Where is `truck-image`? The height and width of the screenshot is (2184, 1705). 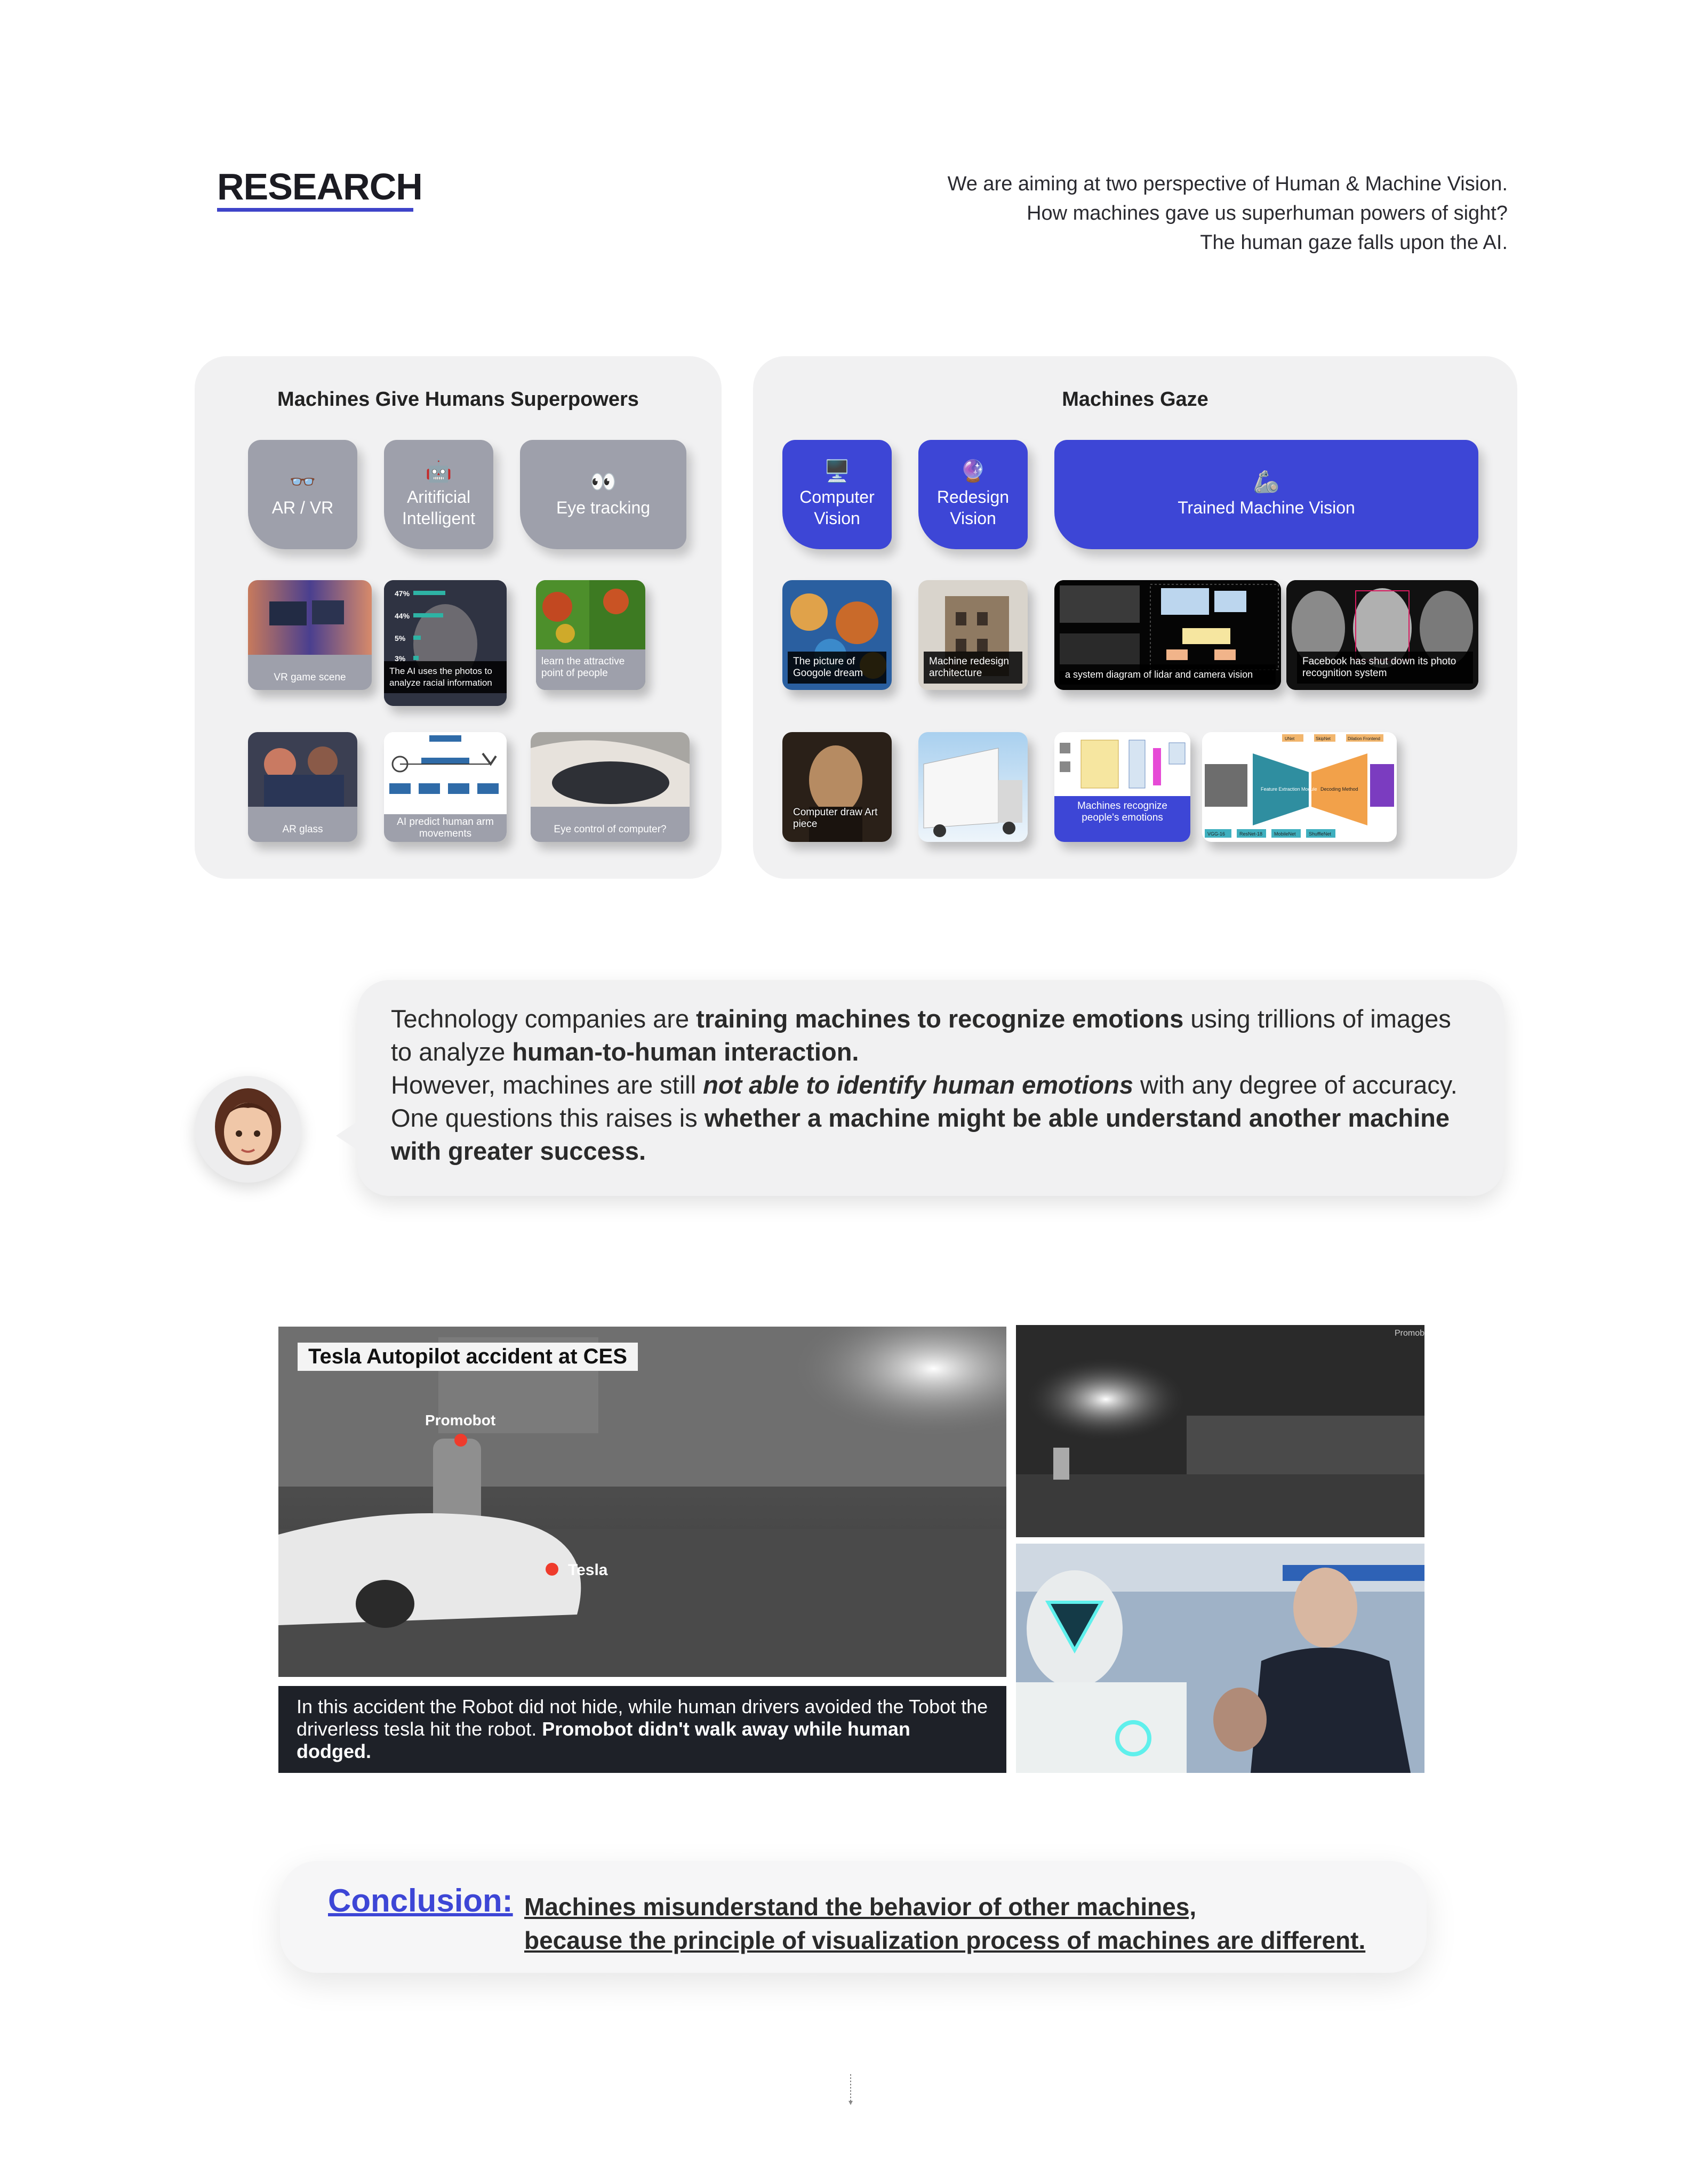
truck-image is located at coordinates (973, 787).